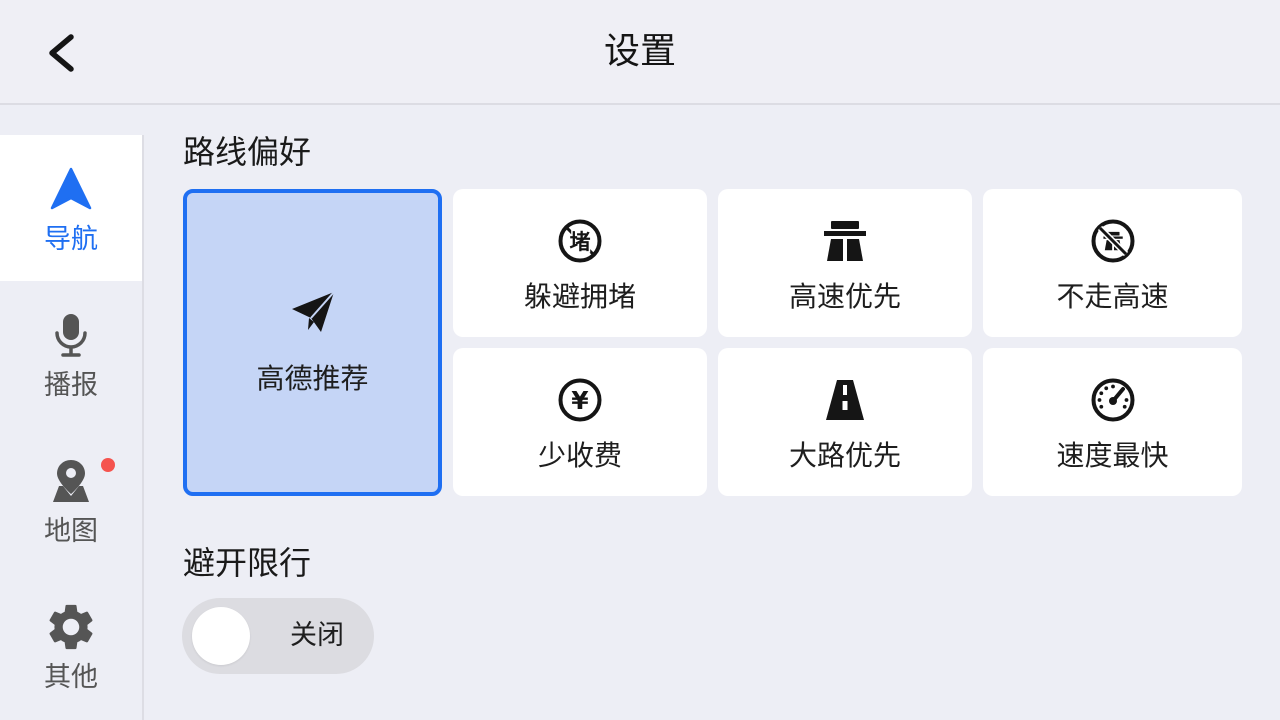 This screenshot has width=1280, height=720. What do you see at coordinates (71, 385) in the screenshot?
I see `sidebar-item-label: 播报` at bounding box center [71, 385].